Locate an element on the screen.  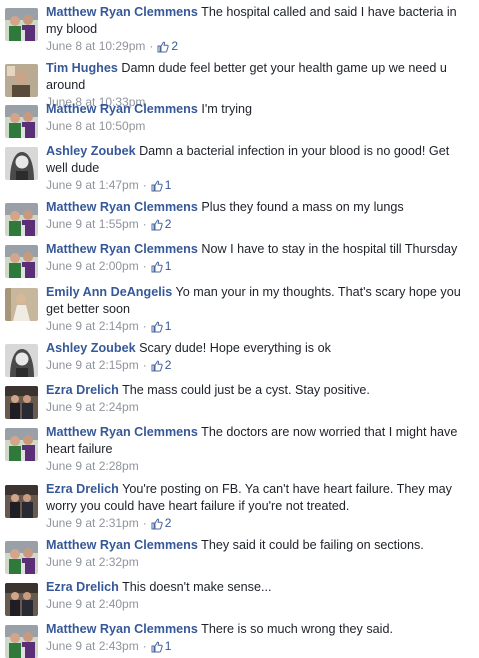
comment-text: Scary dude! Hope everything is ok is located at coordinates (235, 348).